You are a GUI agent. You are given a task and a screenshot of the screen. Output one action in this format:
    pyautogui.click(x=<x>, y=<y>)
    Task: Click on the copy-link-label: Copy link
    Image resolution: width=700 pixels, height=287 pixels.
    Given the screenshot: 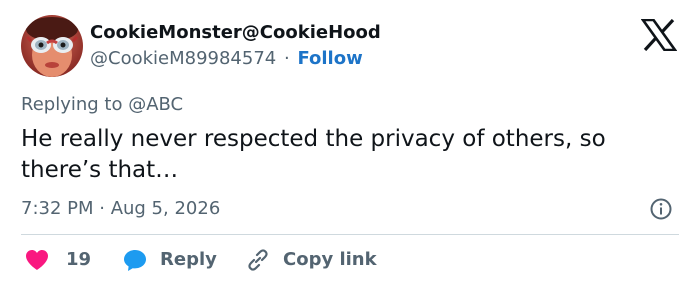 What is the action you would take?
    pyautogui.click(x=330, y=259)
    